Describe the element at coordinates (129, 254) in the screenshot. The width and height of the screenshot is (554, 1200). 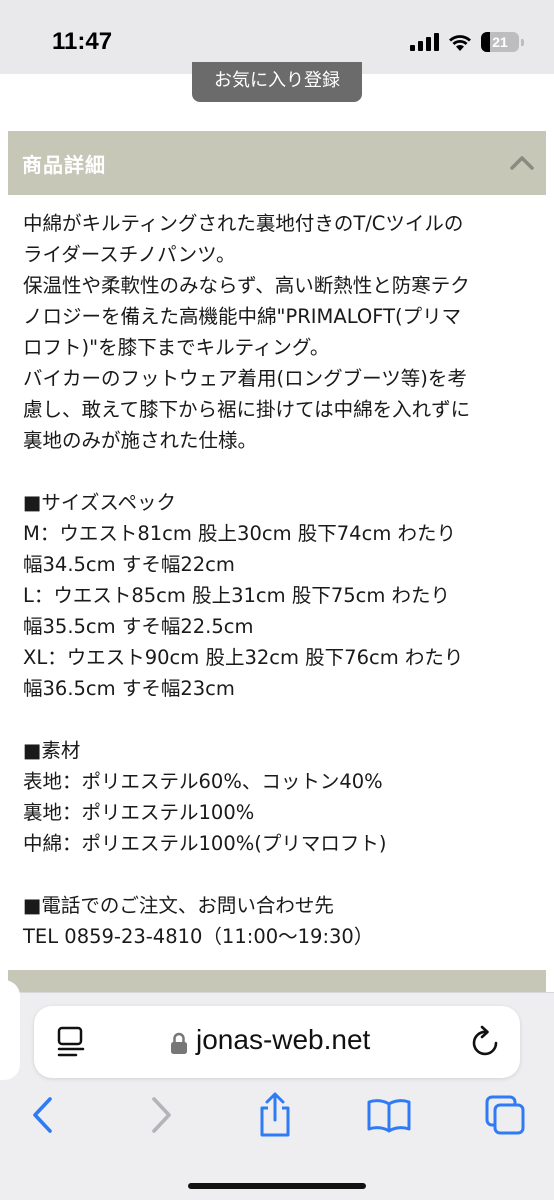
I see `description-line: ライダースチノパンツ。` at that location.